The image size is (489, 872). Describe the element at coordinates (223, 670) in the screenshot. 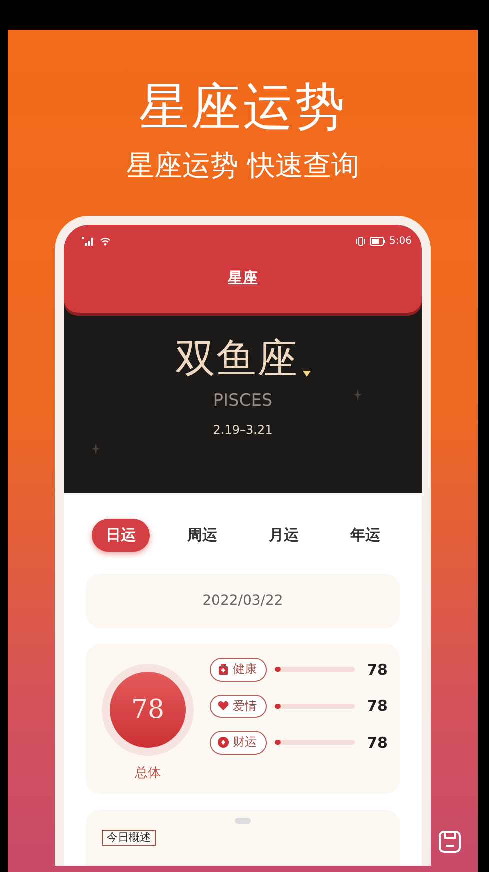

I see `first-aid-icon` at that location.